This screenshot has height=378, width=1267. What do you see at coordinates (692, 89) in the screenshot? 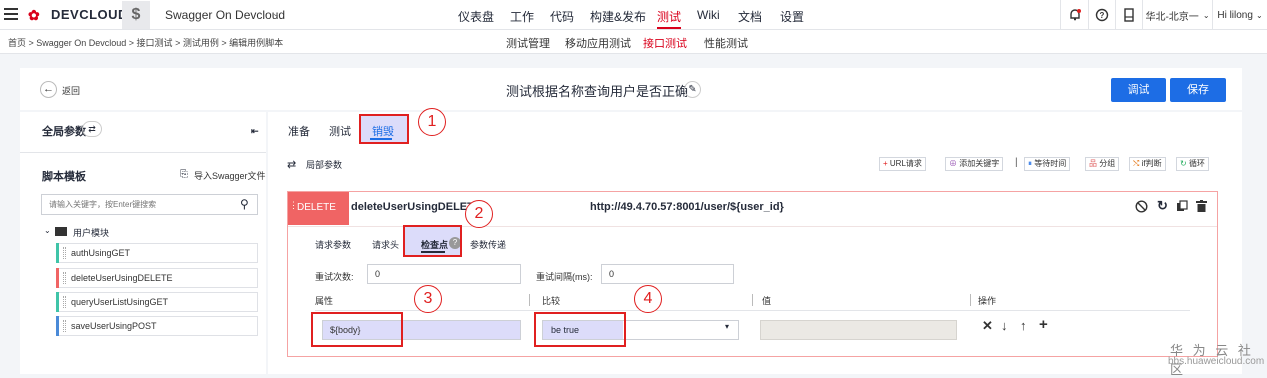
I see `edit-pencil-icon: ✎` at bounding box center [692, 89].